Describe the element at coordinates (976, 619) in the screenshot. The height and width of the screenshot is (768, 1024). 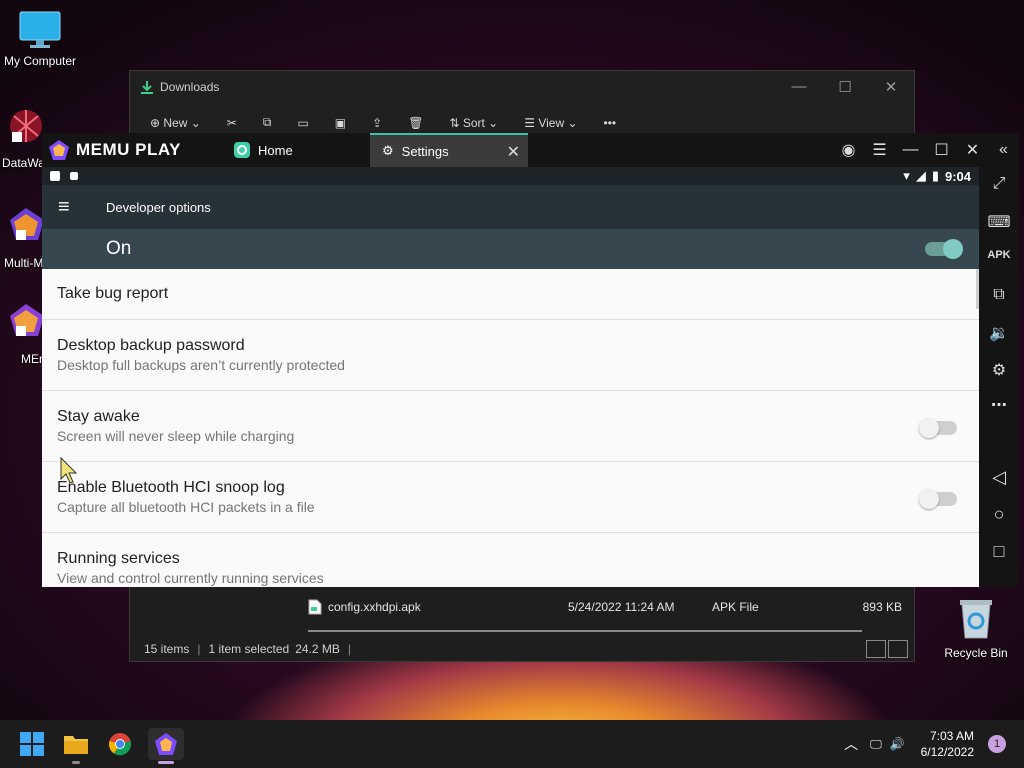
I see `recycle-bin-icon` at that location.